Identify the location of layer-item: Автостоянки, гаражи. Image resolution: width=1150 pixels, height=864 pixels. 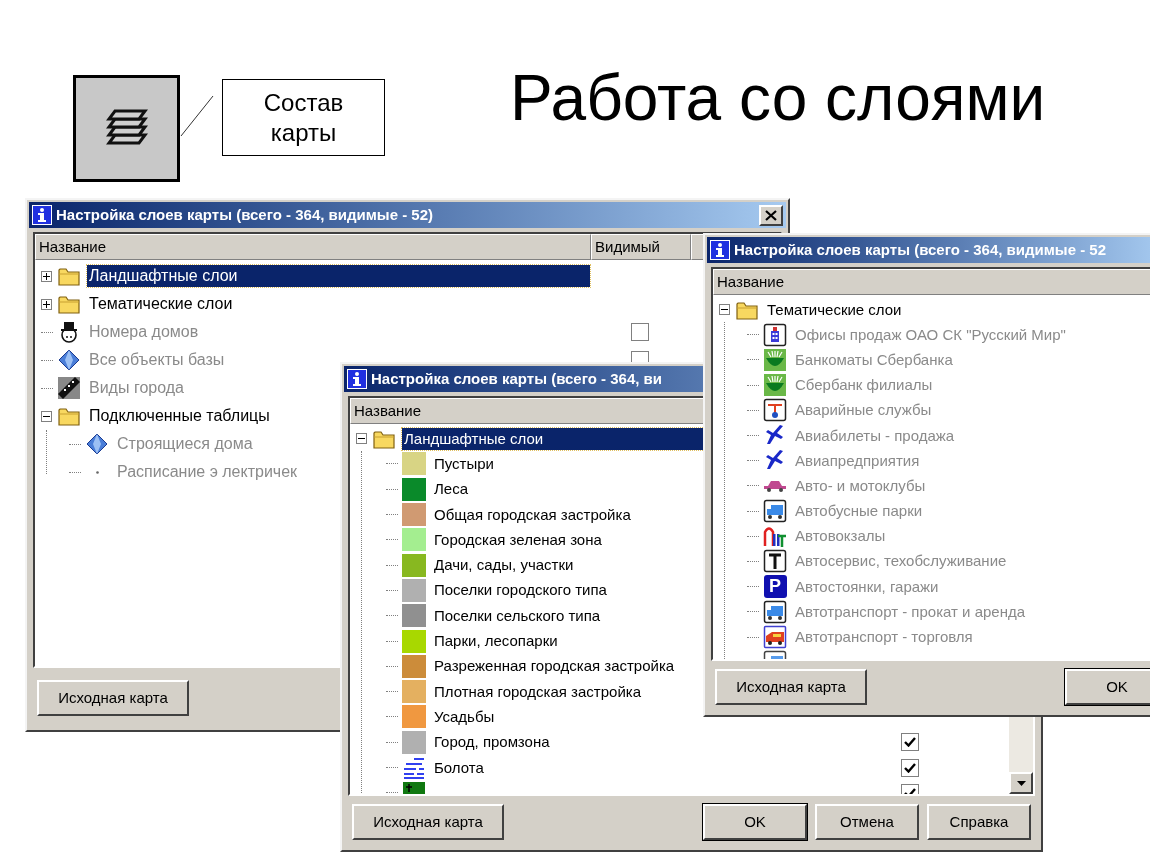
(867, 586).